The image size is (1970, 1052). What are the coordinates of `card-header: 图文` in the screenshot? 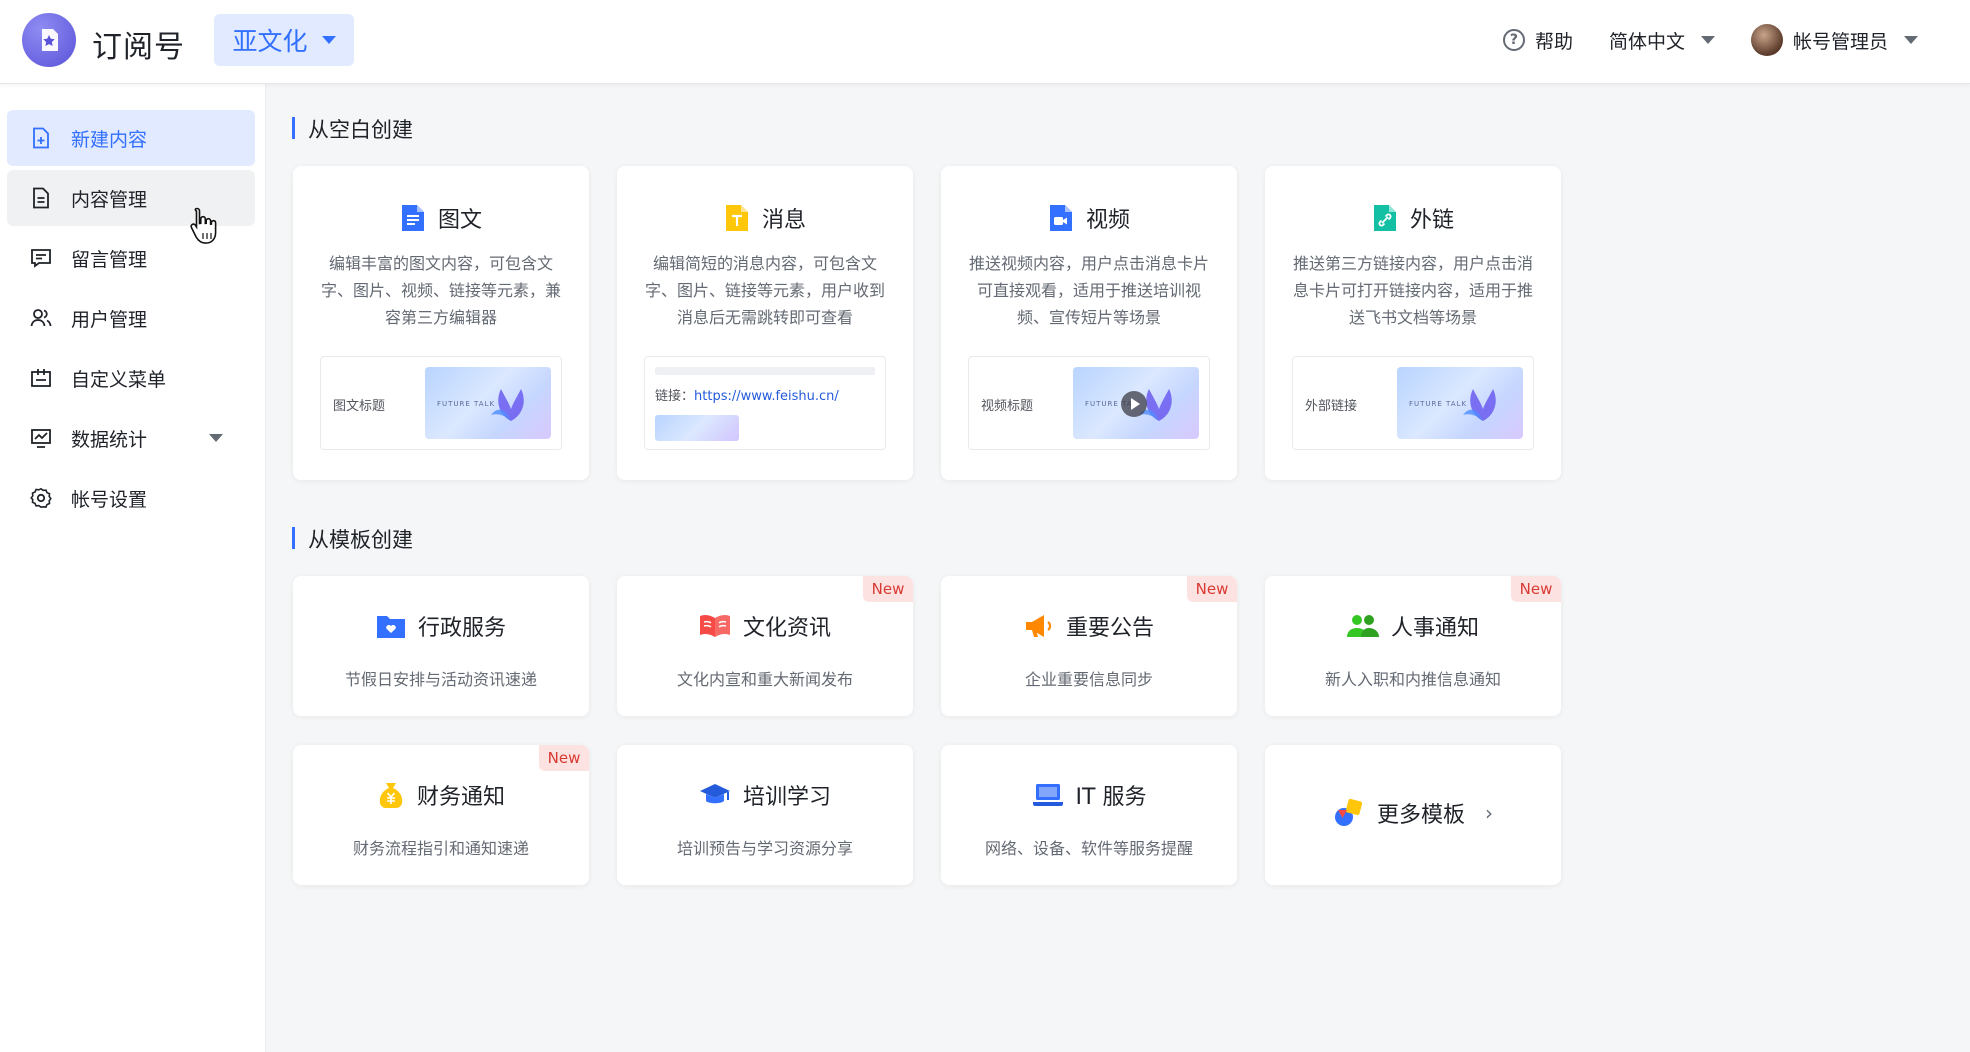 It's located at (441, 218).